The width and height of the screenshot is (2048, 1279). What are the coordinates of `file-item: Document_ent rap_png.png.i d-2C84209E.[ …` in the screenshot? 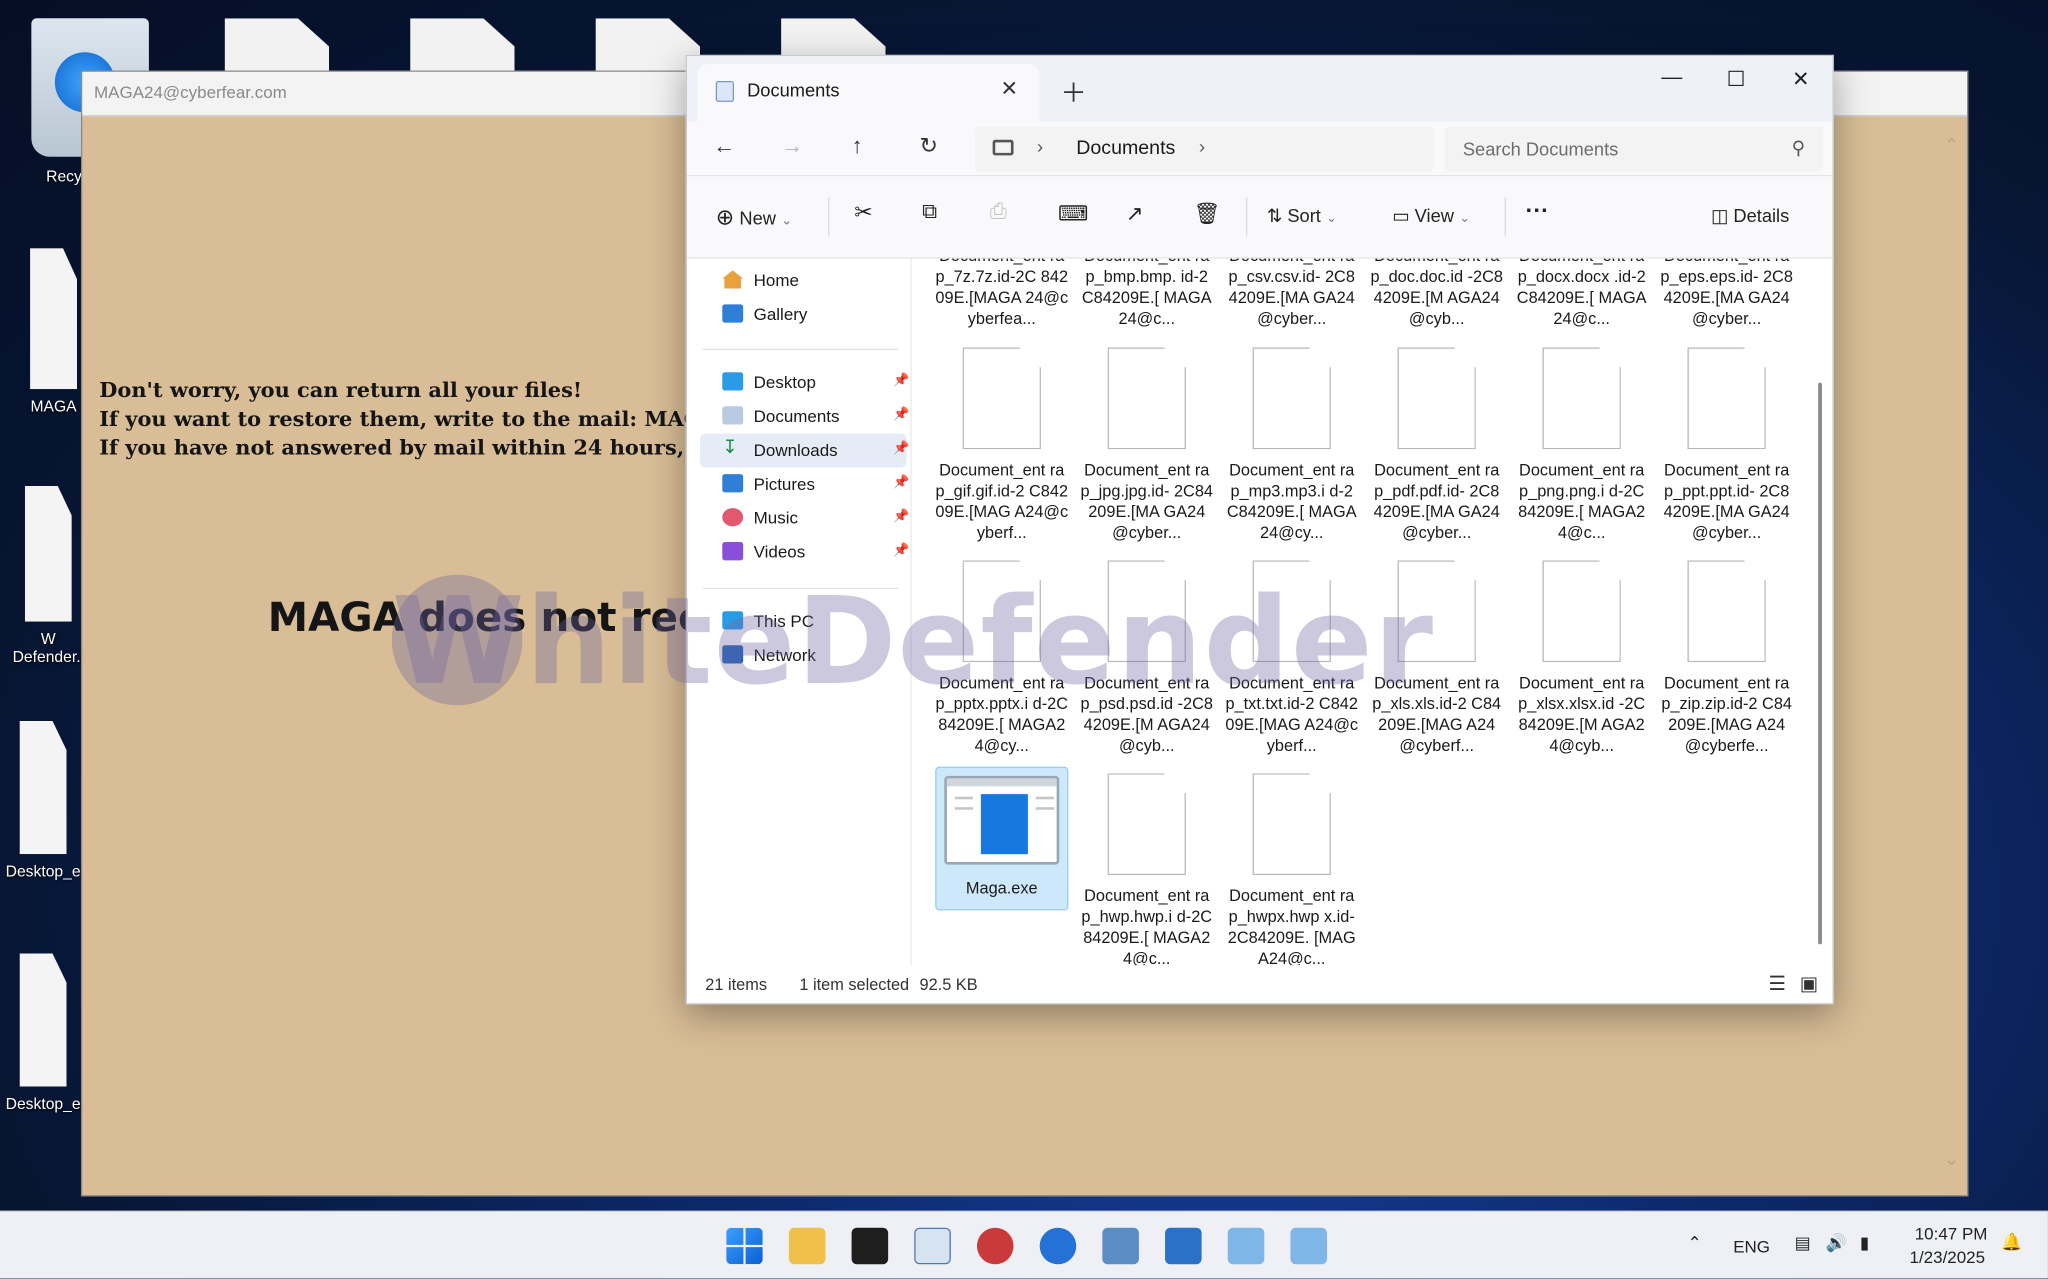 It's located at (1581, 445).